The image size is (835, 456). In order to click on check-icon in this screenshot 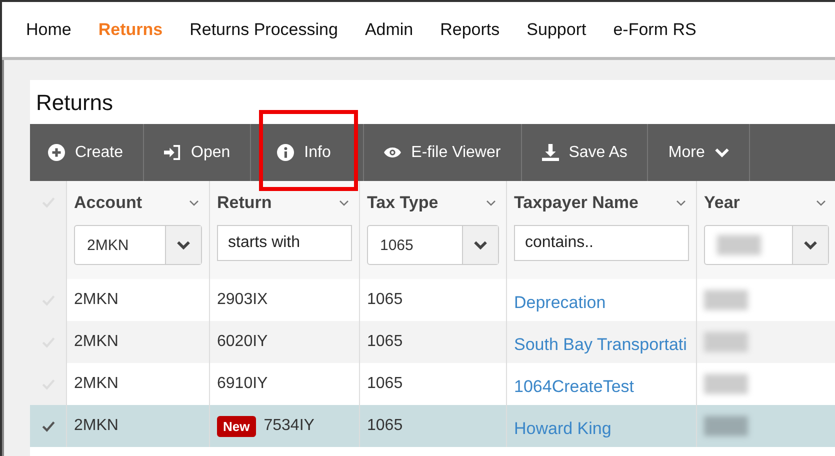, I will do `click(48, 426)`.